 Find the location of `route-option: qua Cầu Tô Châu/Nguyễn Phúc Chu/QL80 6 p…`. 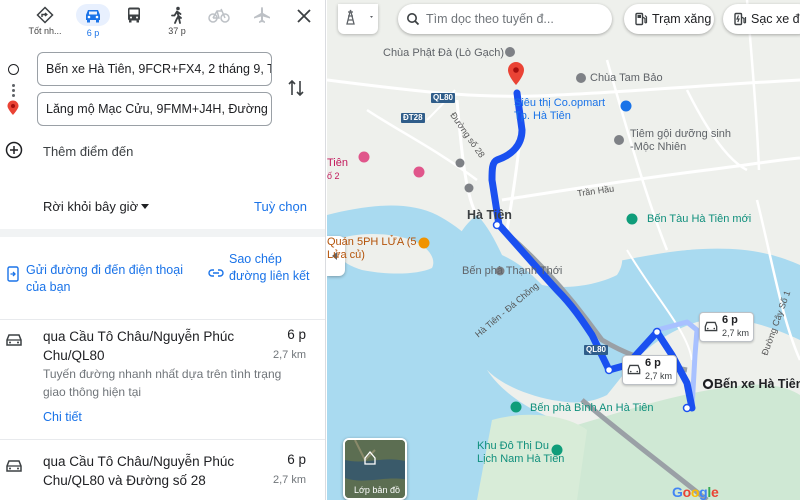

route-option: qua Cầu Tô Châu/Nguyễn Phúc Chu/QL80 6 p… is located at coordinates (162, 379).